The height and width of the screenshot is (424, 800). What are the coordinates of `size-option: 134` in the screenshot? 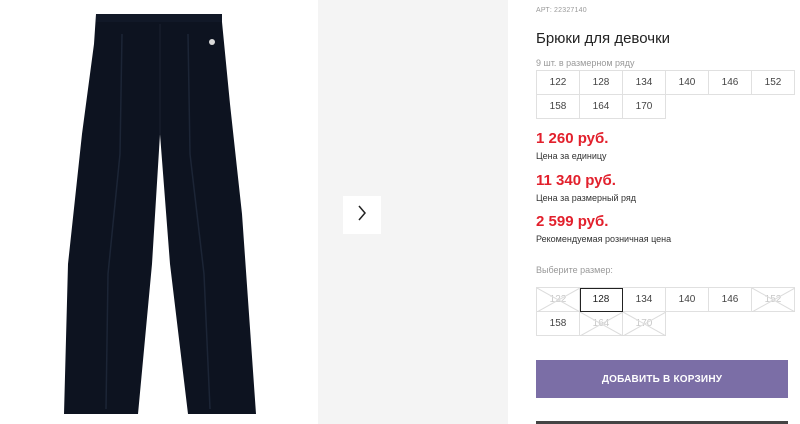 It's located at (644, 300).